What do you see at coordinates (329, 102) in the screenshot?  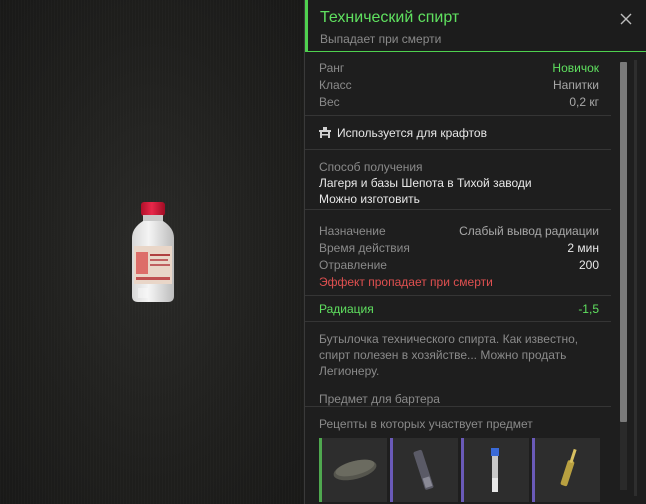 I see `stat-label: Вес` at bounding box center [329, 102].